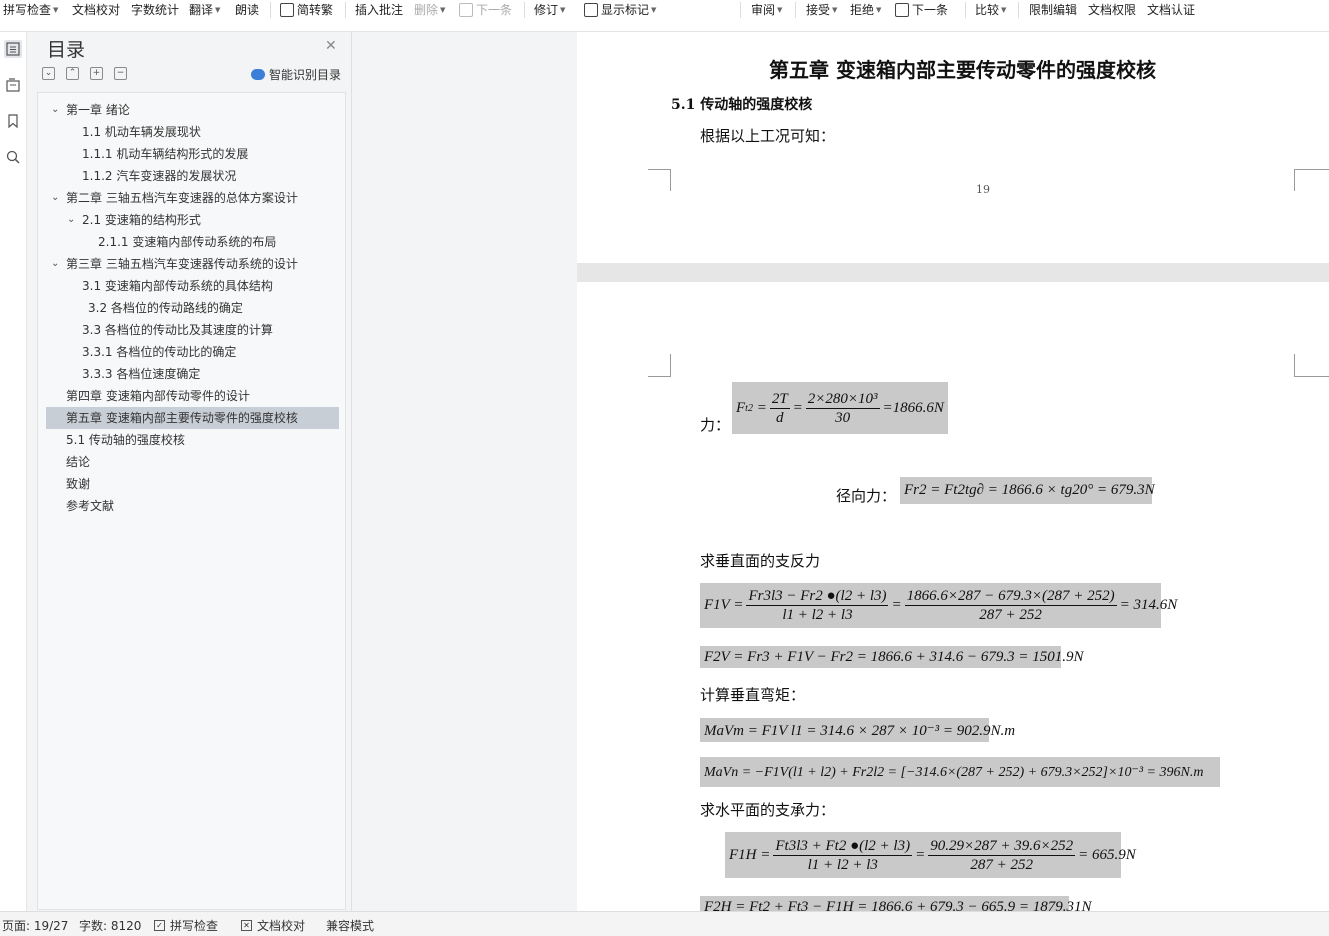 The width and height of the screenshot is (1329, 936). I want to click on doc-certify-button: 文档认证, so click(1171, 10).